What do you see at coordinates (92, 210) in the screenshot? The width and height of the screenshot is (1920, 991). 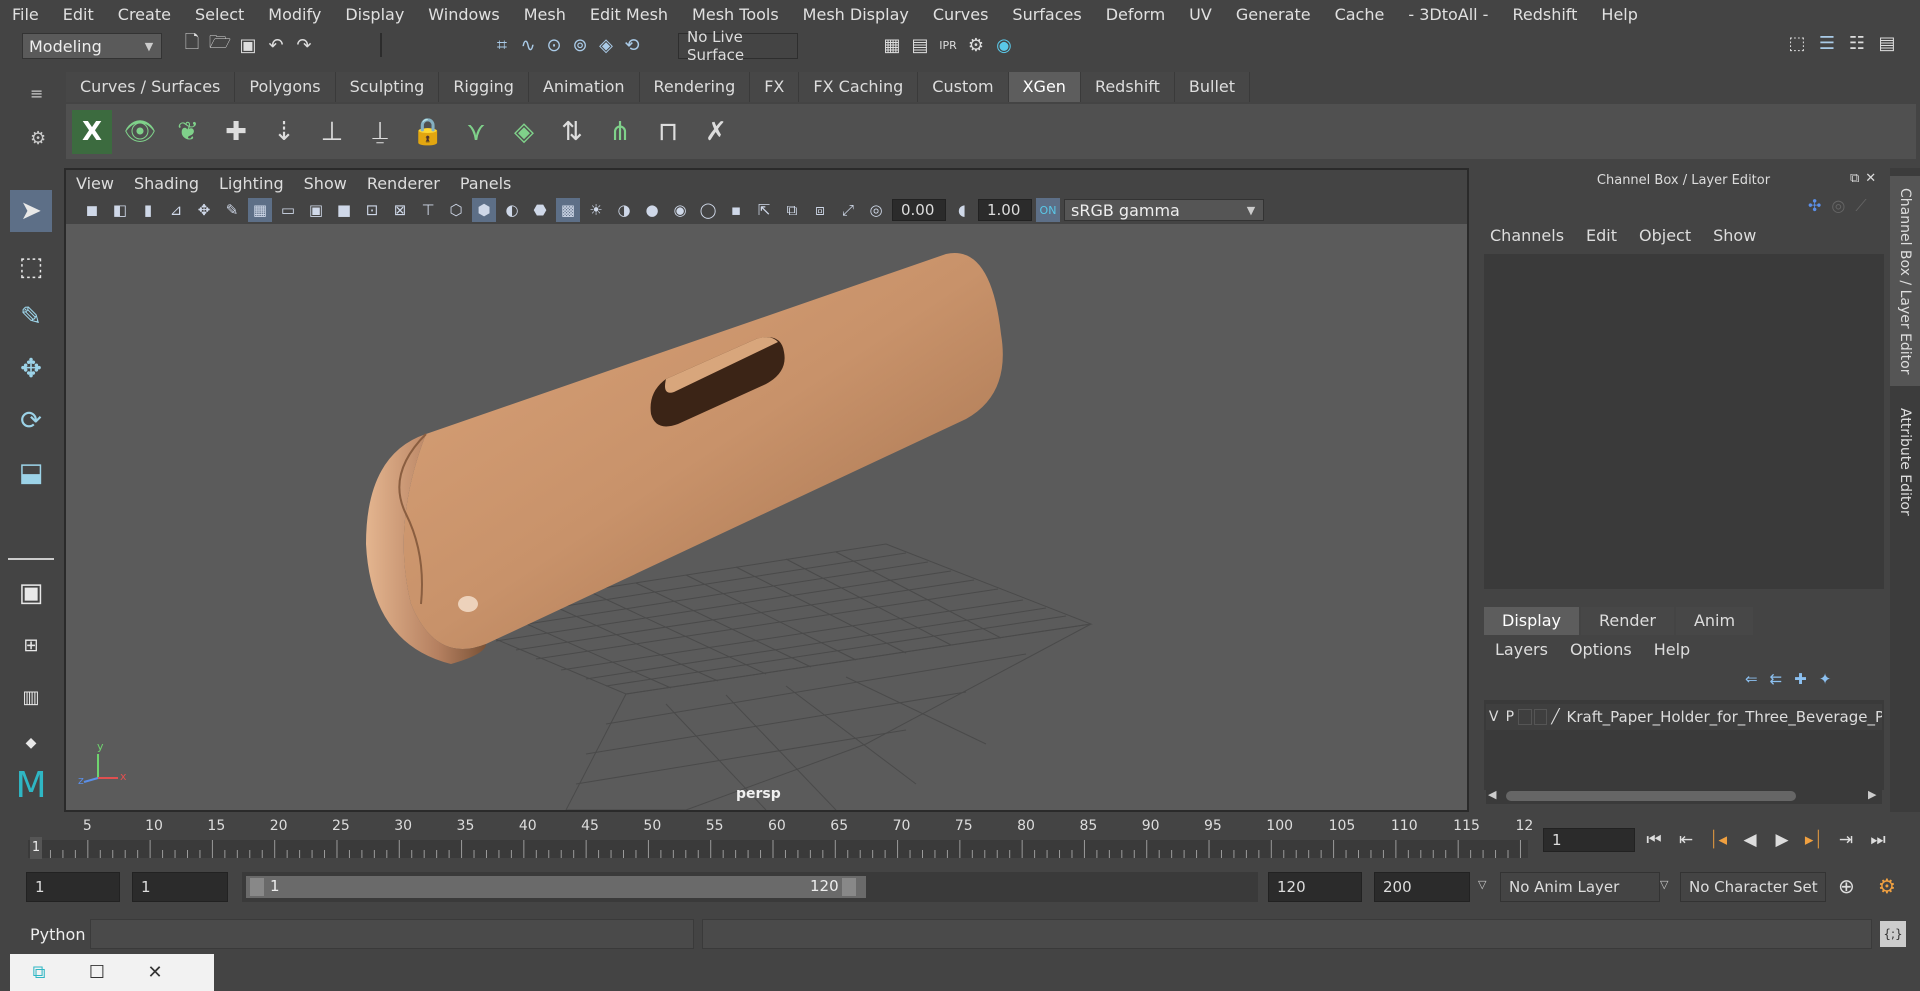 I see `camera-icon: ◼` at bounding box center [92, 210].